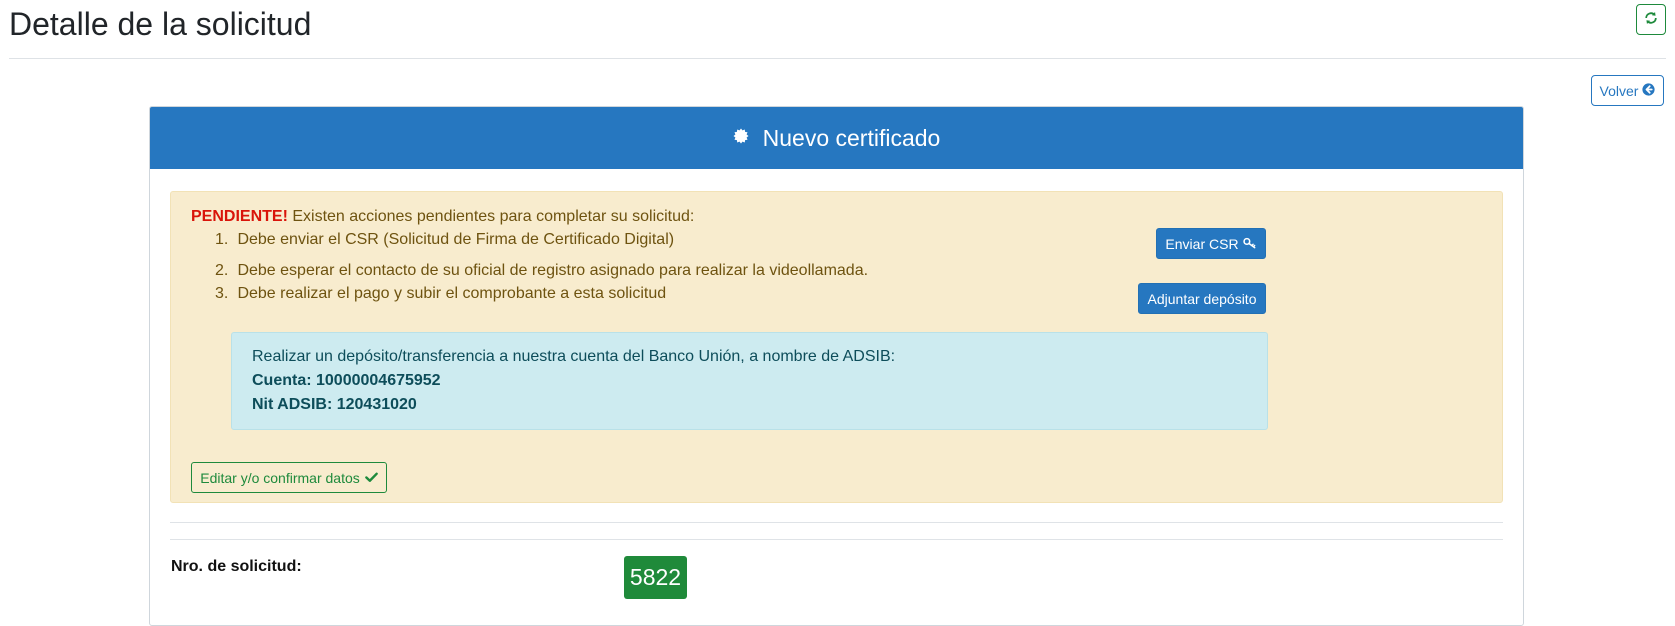  What do you see at coordinates (346, 380) in the screenshot?
I see `account-number: Cuenta: 10000004675952` at bounding box center [346, 380].